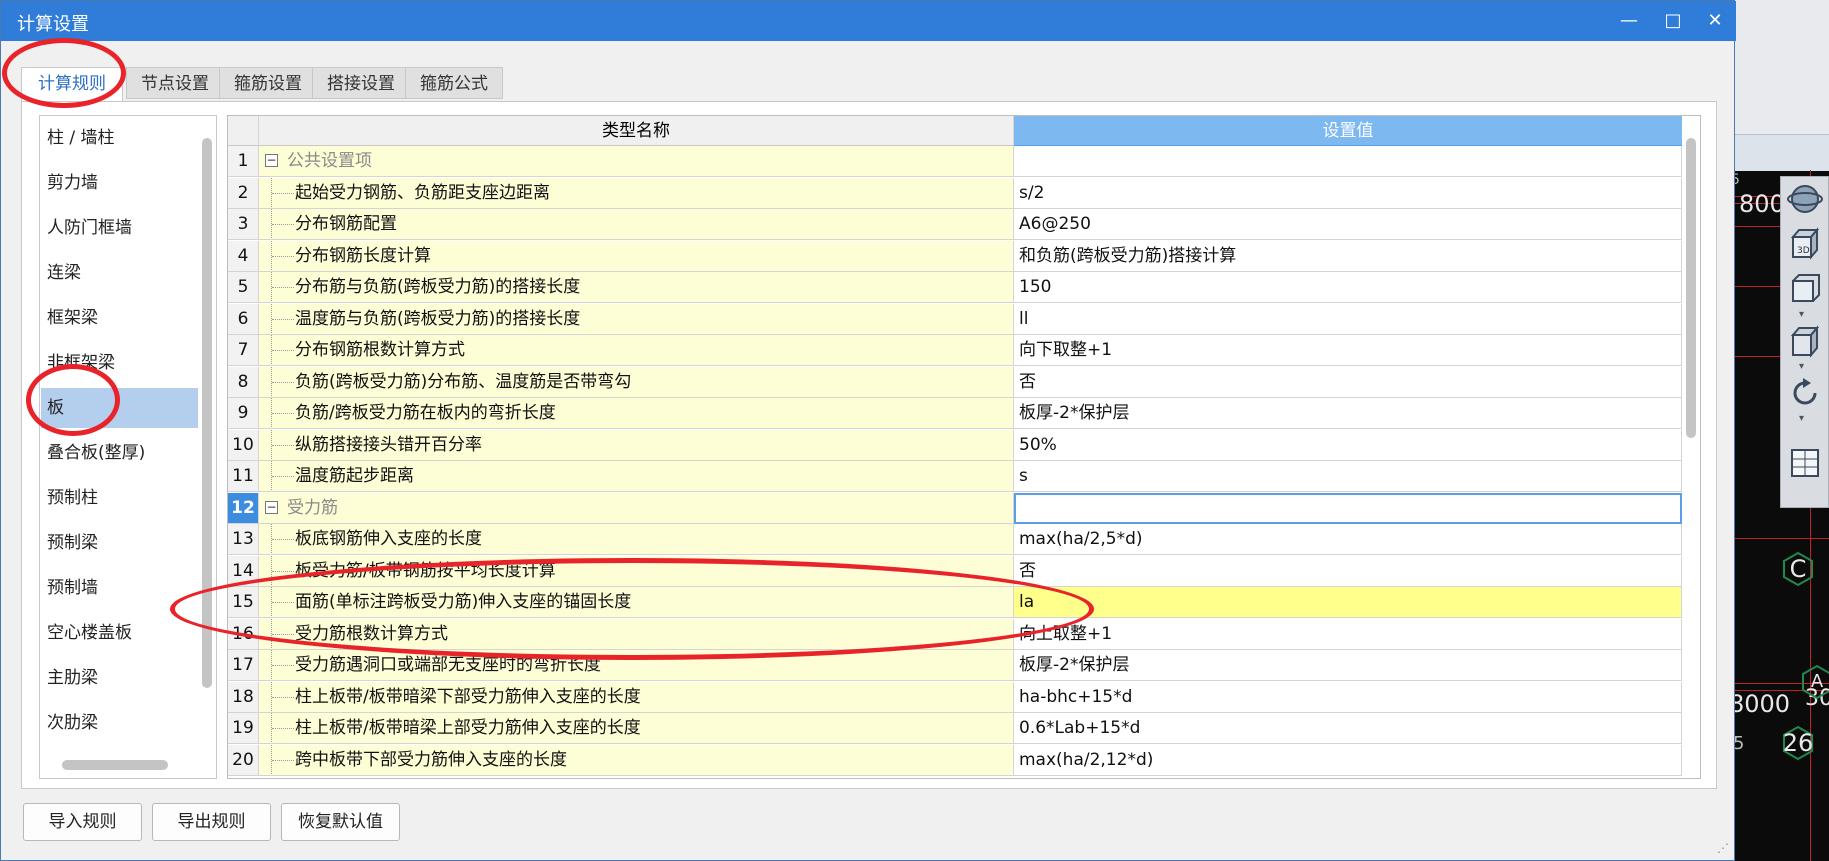  I want to click on setting-value-cell: max(ha/2,5*d), so click(1348, 539).